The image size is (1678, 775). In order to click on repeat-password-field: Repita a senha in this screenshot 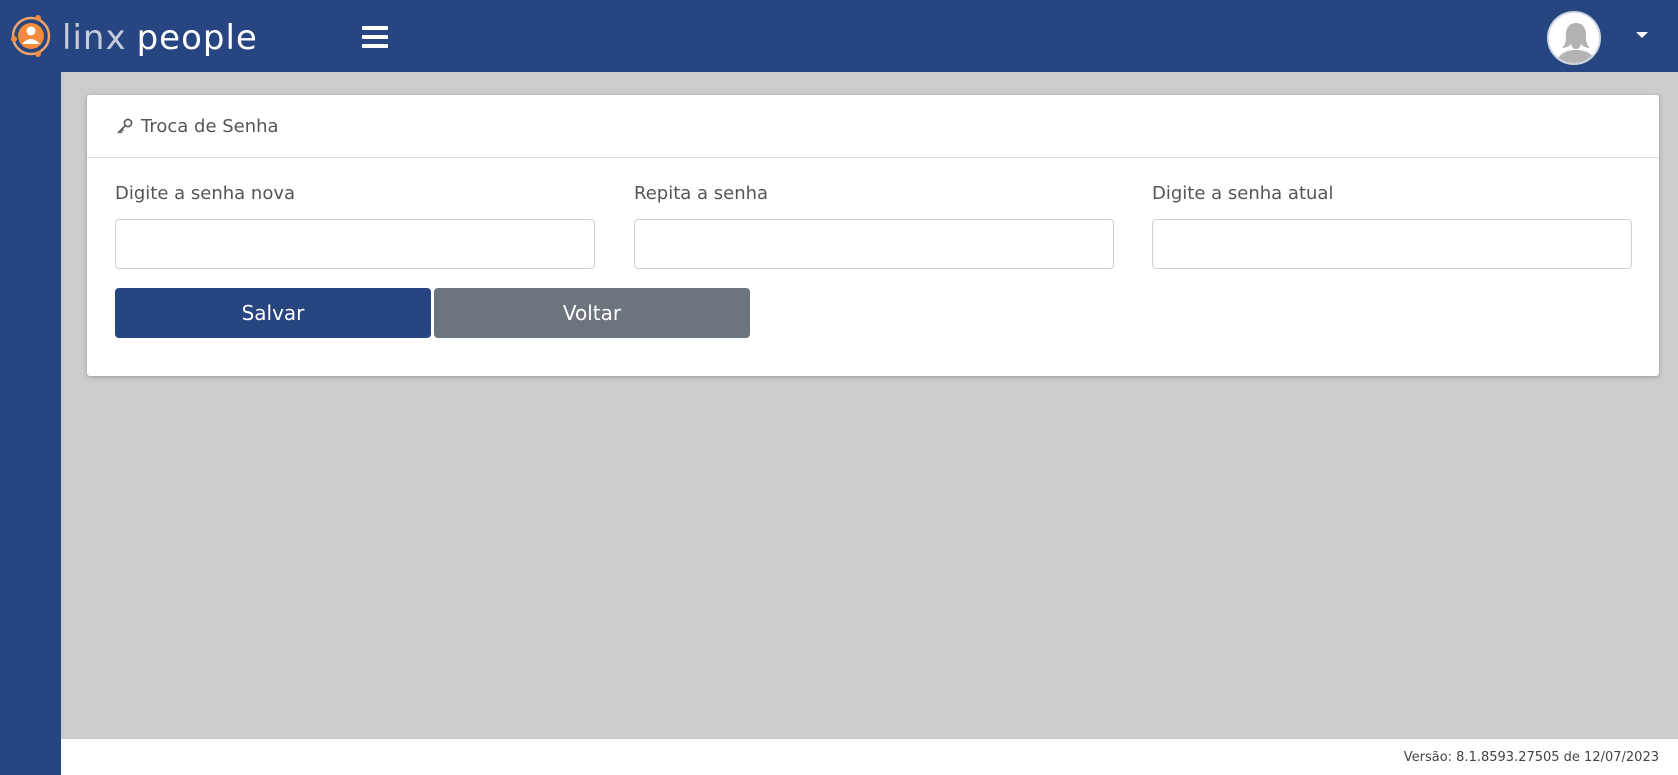, I will do `click(874, 226)`.